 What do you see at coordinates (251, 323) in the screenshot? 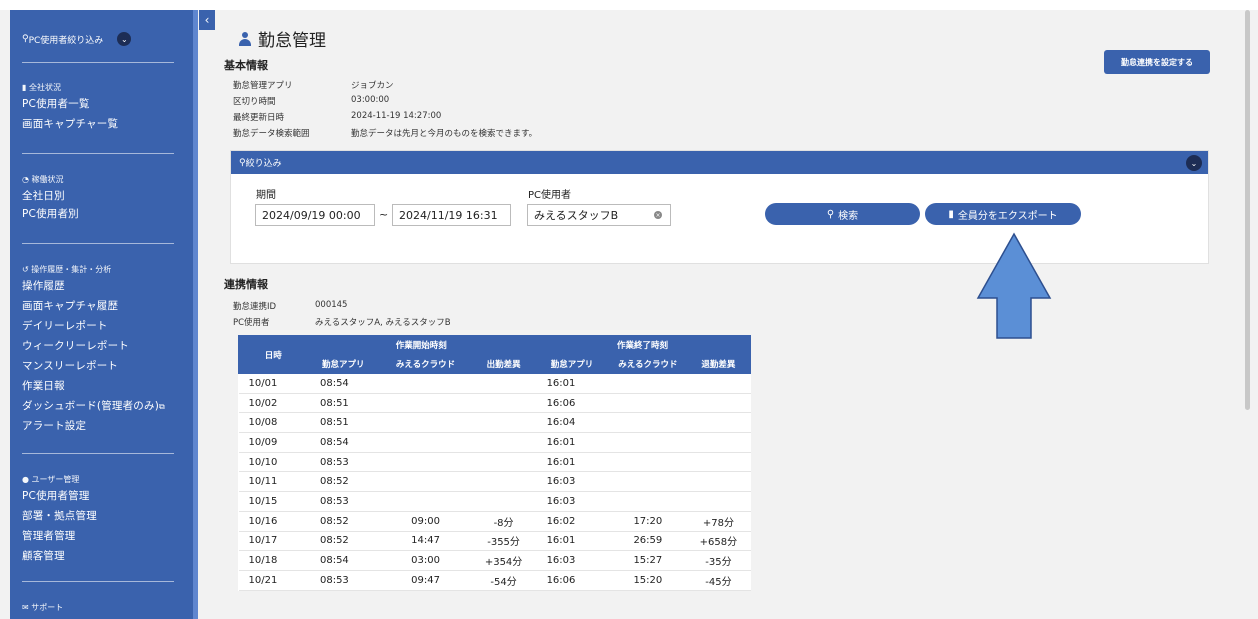
I see `link-info-label: PC使用者` at bounding box center [251, 323].